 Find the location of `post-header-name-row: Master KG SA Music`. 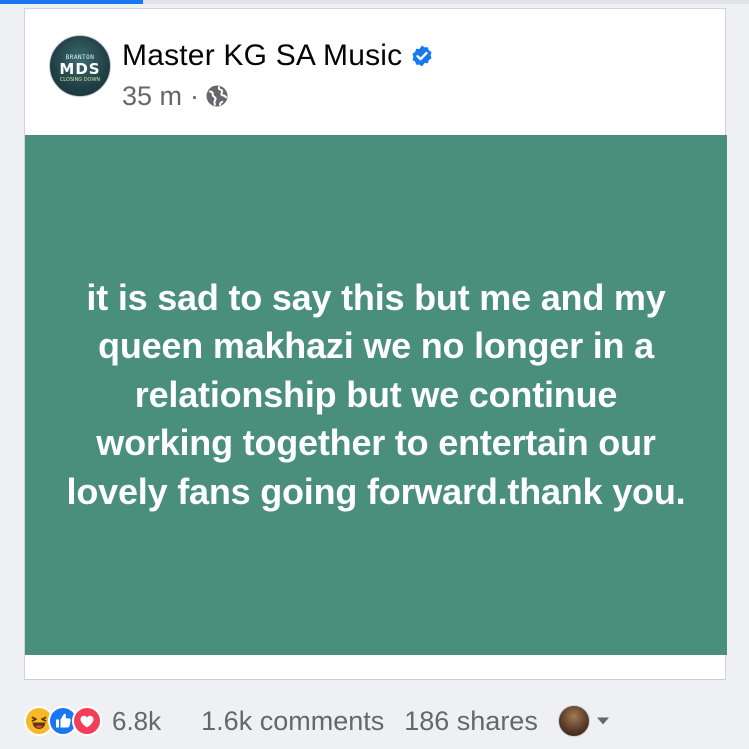

post-header-name-row: Master KG SA Music is located at coordinates (278, 56).